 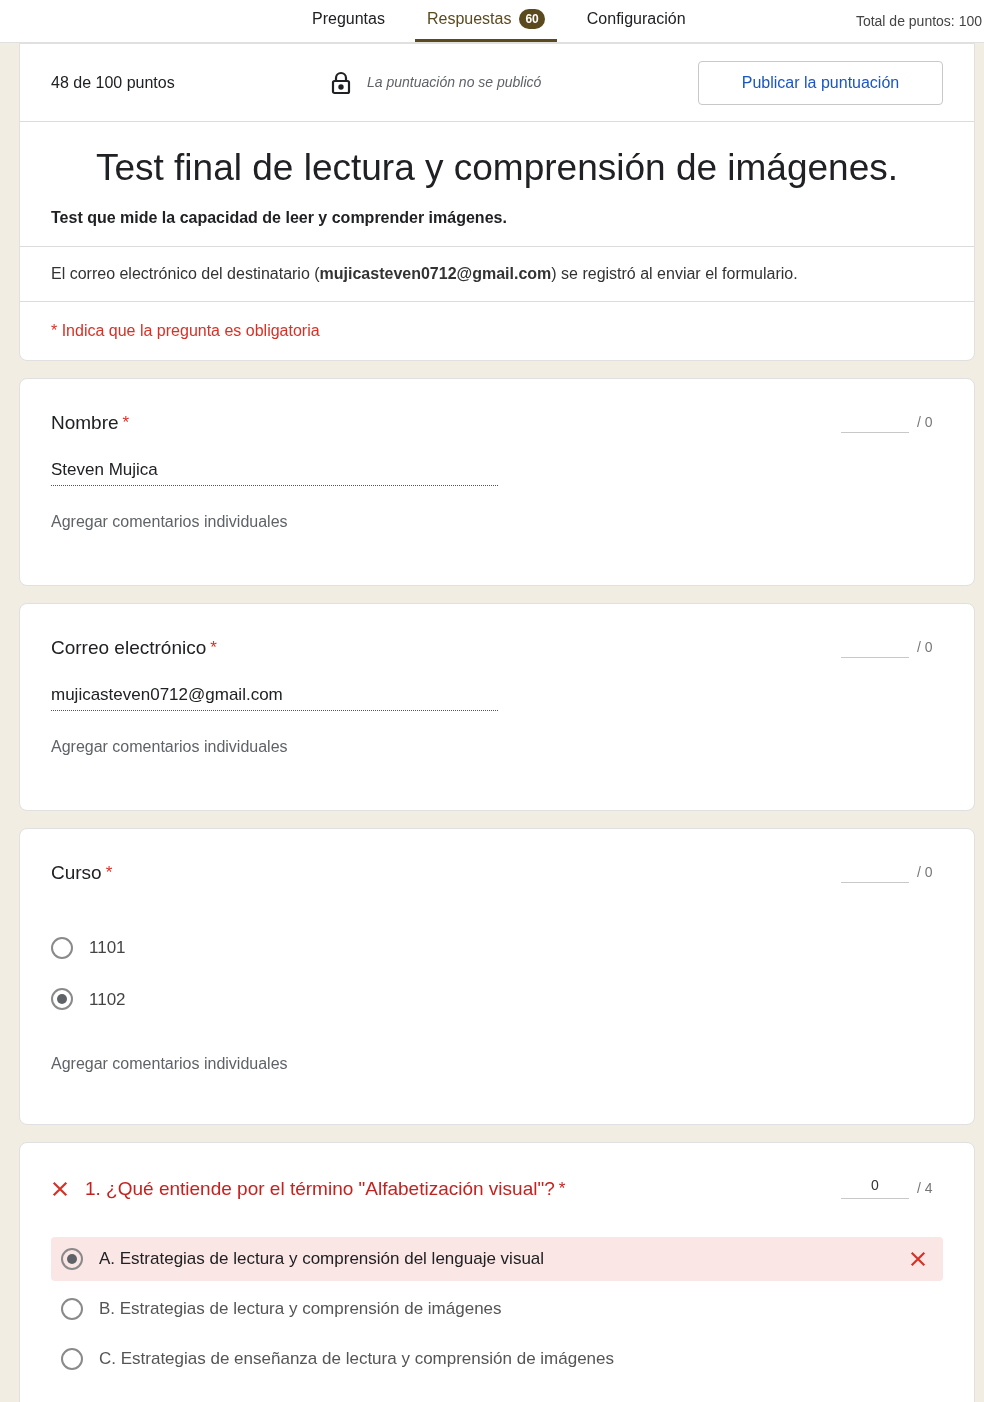 What do you see at coordinates (301, 1309) in the screenshot?
I see `option-label: B. Estrategias de lectura y comprensión de imágenes` at bounding box center [301, 1309].